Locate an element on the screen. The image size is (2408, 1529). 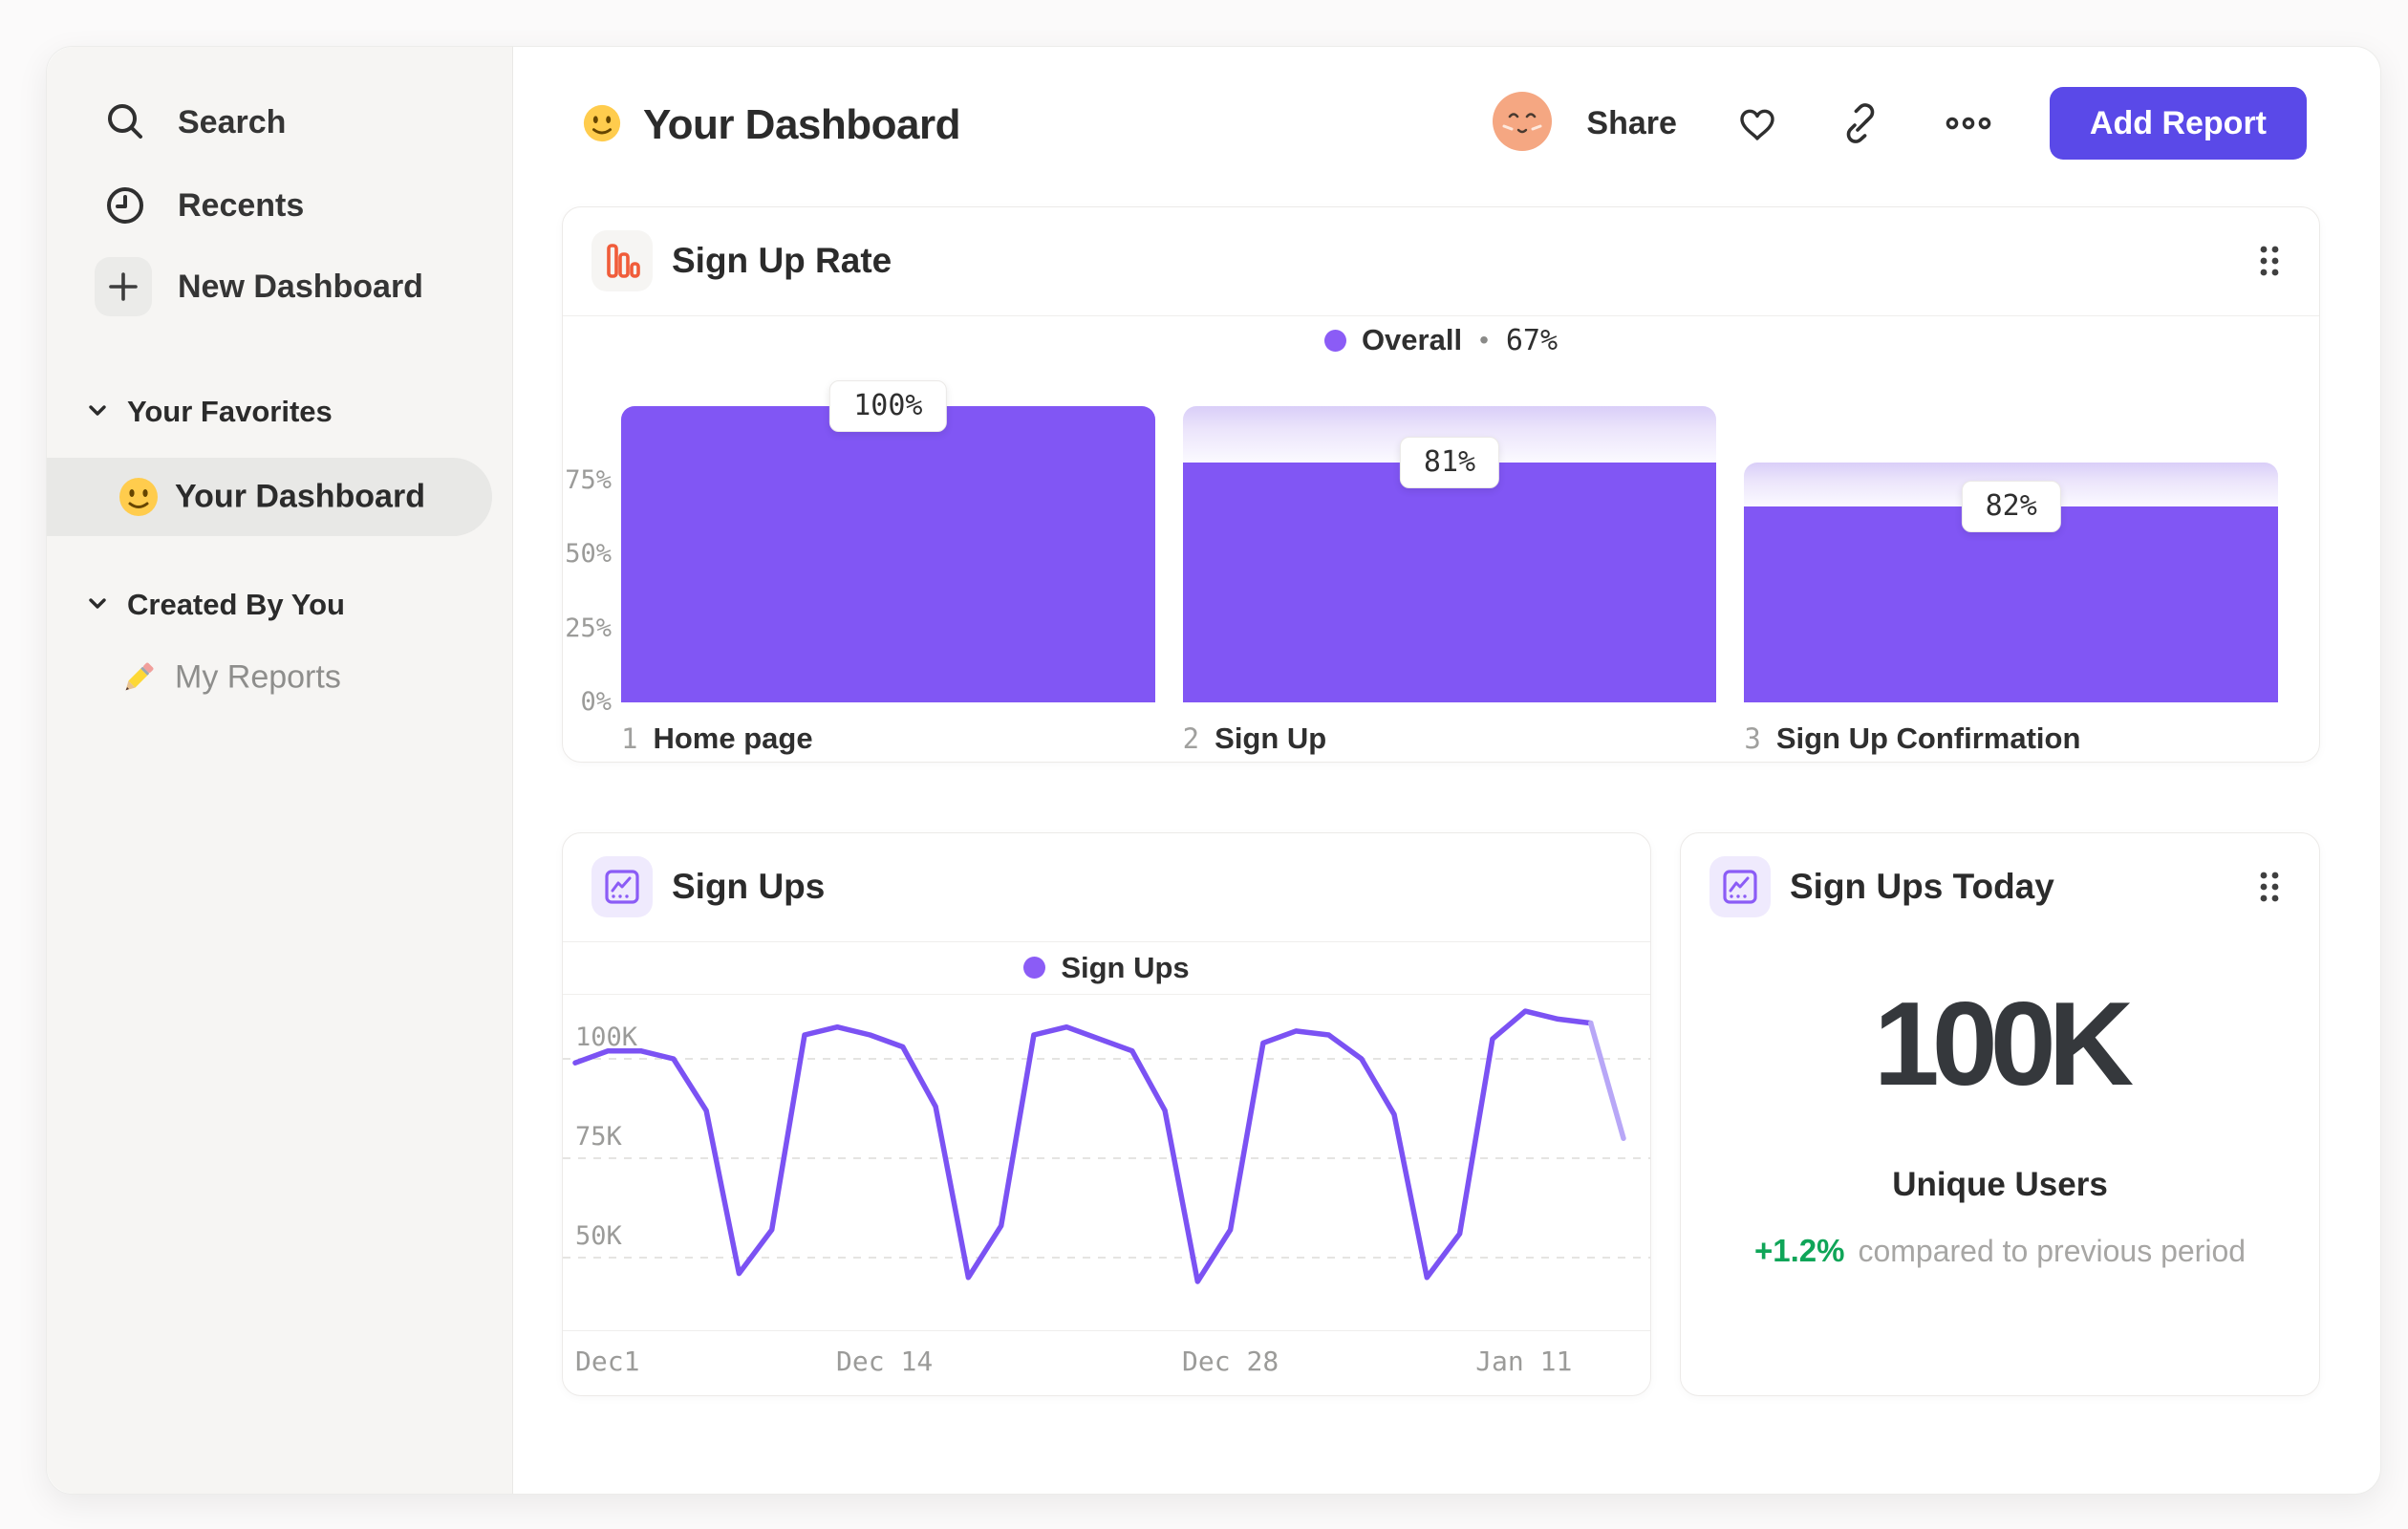
delta-note: compared to previous period is located at coordinates (2053, 1251).